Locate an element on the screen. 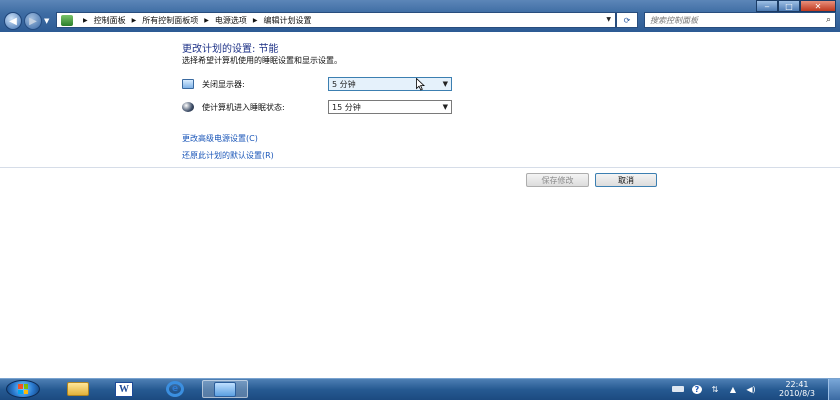  close-button: ✕ is located at coordinates (818, 6).